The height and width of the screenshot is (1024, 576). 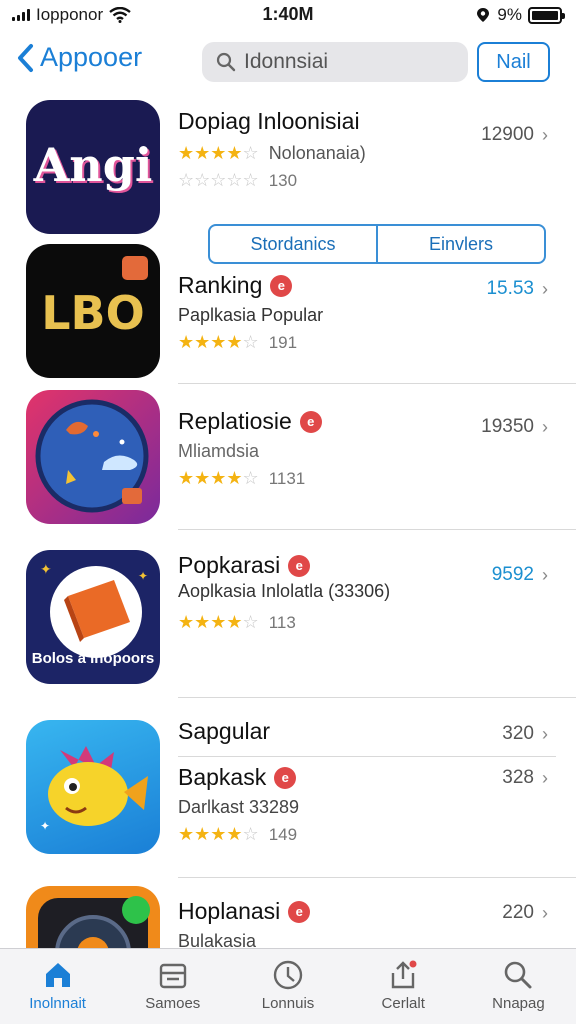 What do you see at coordinates (93, 457) in the screenshot?
I see `globe-app-icon` at bounding box center [93, 457].